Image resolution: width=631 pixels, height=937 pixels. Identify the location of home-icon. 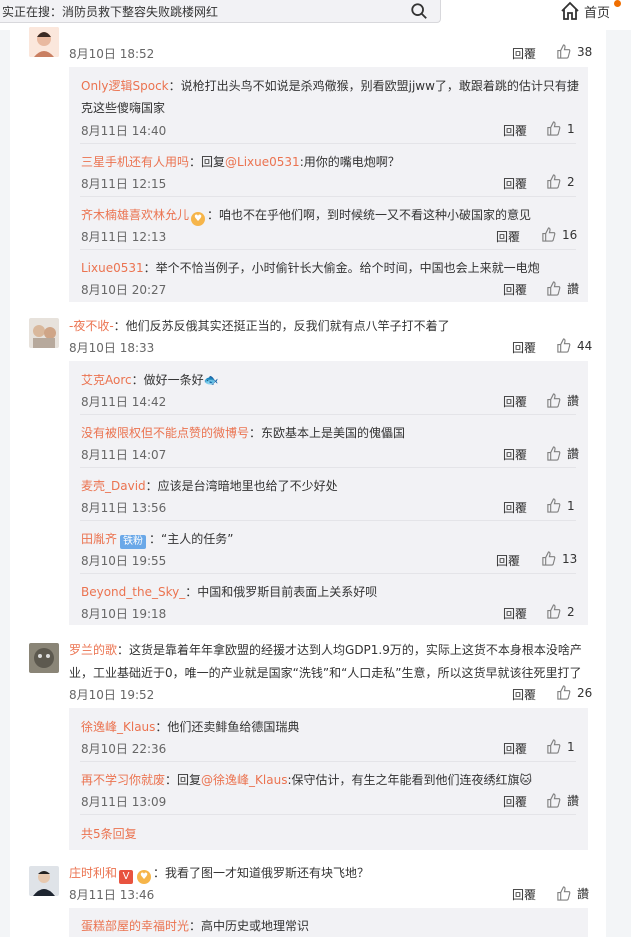
(570, 10).